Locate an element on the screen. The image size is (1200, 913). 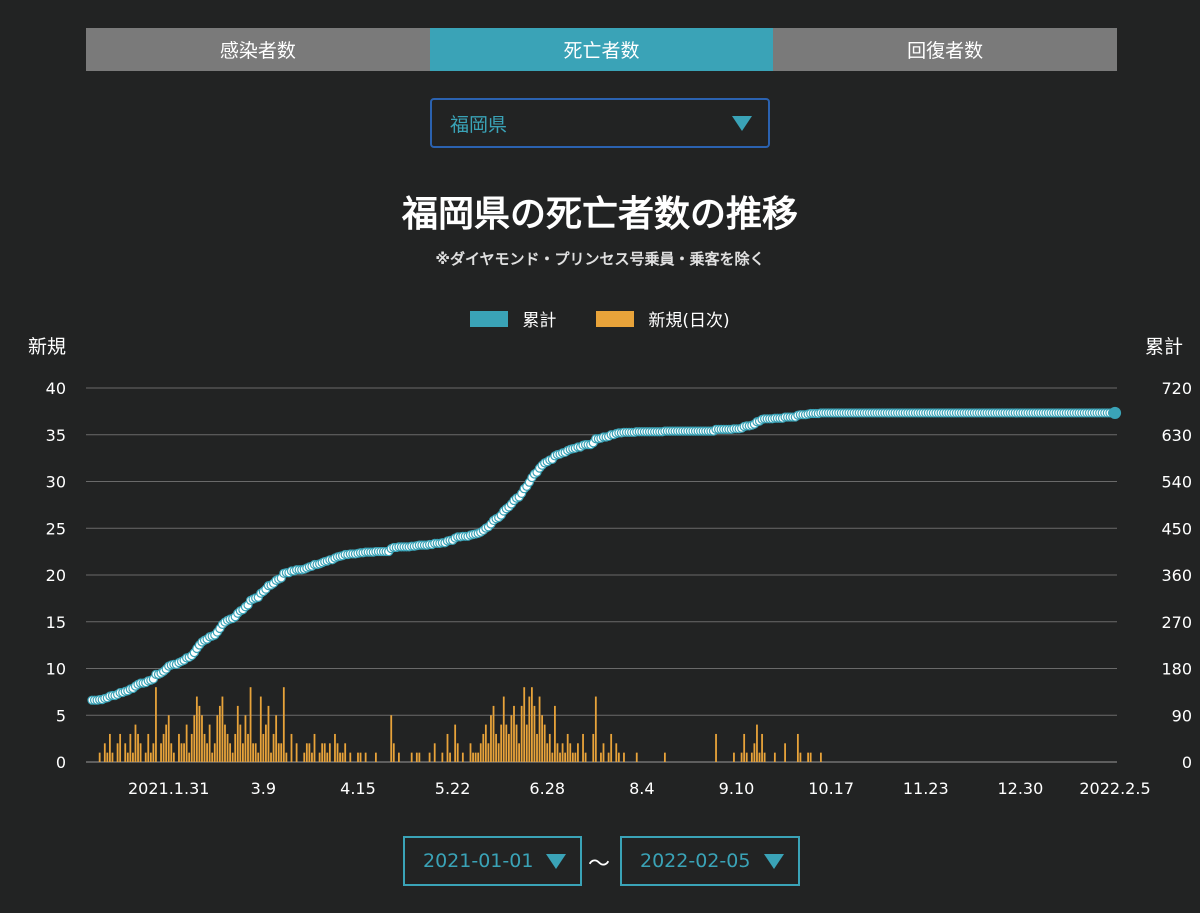
start-date-value: 2021-01-01 is located at coordinates (478, 861).